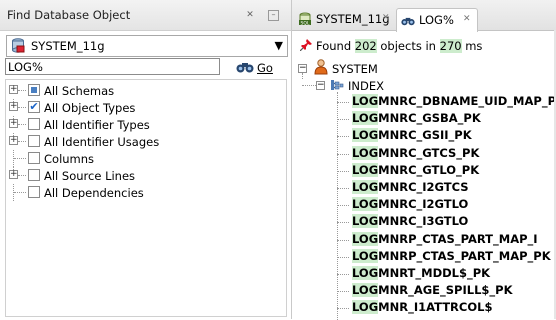 The height and width of the screenshot is (320, 556). I want to click on option-label: All Identifier Types, so click(97, 125).